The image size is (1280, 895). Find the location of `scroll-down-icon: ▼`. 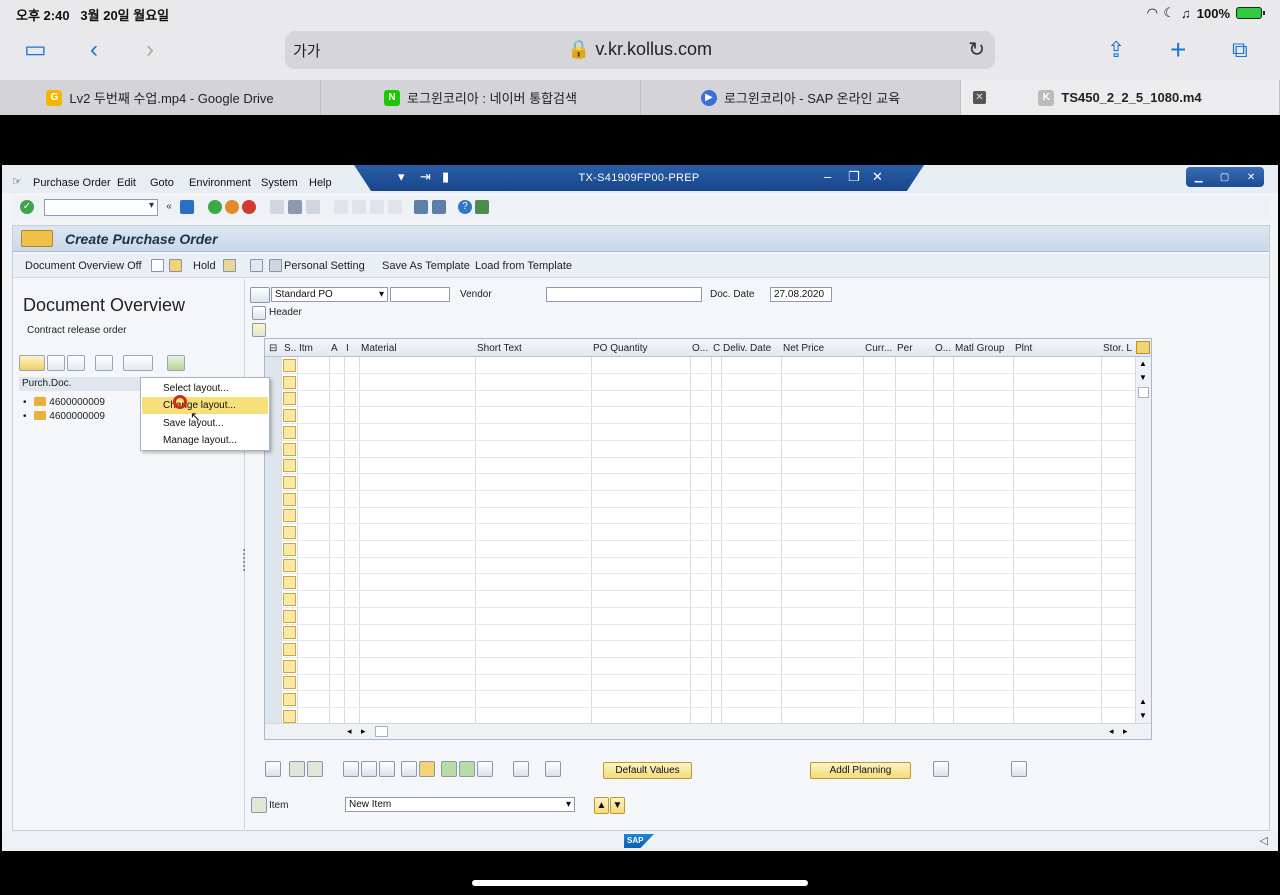

scroll-down-icon: ▼ is located at coordinates (1143, 377).